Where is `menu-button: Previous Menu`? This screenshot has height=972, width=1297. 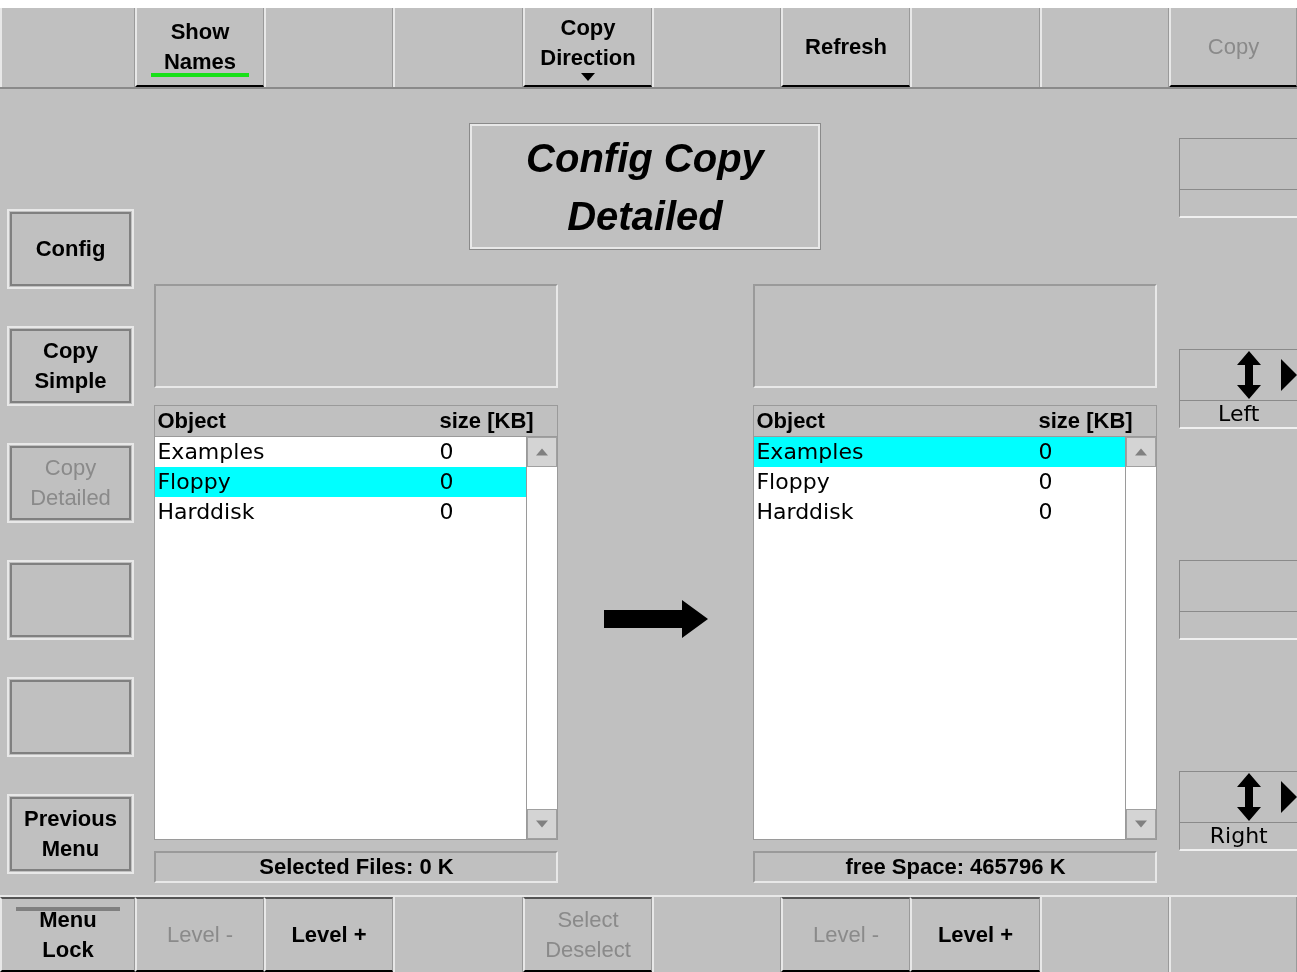
menu-button: Previous Menu is located at coordinates (70, 834).